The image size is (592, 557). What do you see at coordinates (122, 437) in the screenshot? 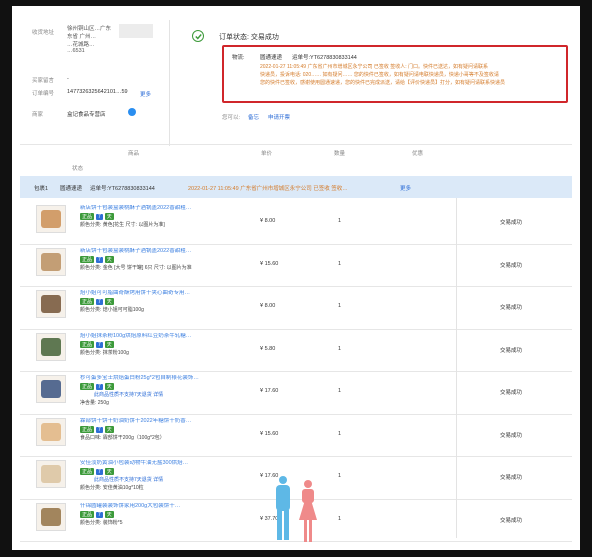
I see `product-spec: 食品口味: 霖部饼干200g（100g*2包）` at bounding box center [122, 437].